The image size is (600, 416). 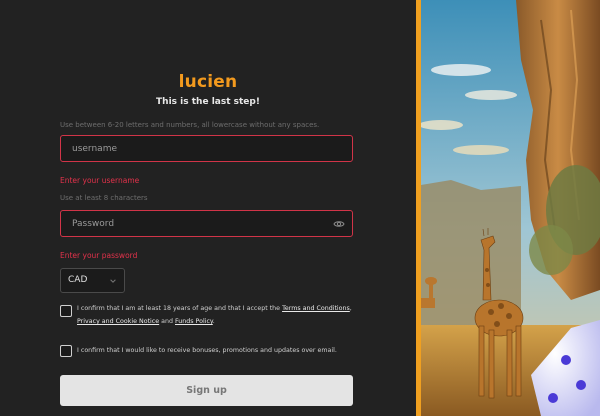 What do you see at coordinates (118, 321) in the screenshot?
I see `privacy-link: Privacy and Cookie Notice` at bounding box center [118, 321].